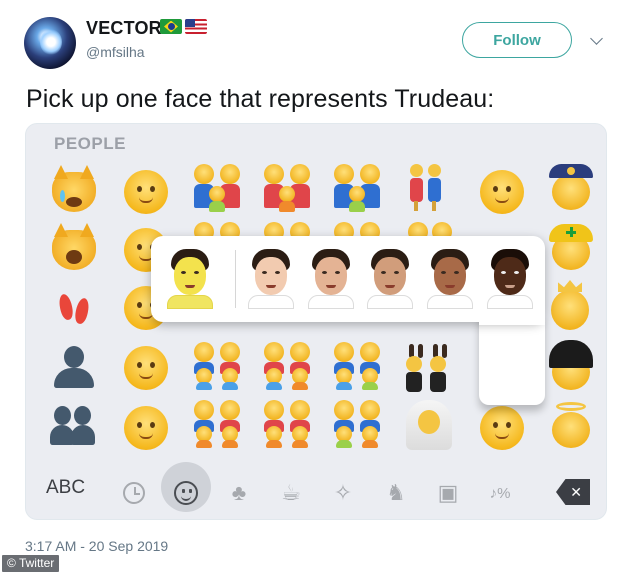 The width and height of the screenshot is (634, 573). Describe the element at coordinates (171, 26) in the screenshot. I see `brazil-flag-icon` at that location.